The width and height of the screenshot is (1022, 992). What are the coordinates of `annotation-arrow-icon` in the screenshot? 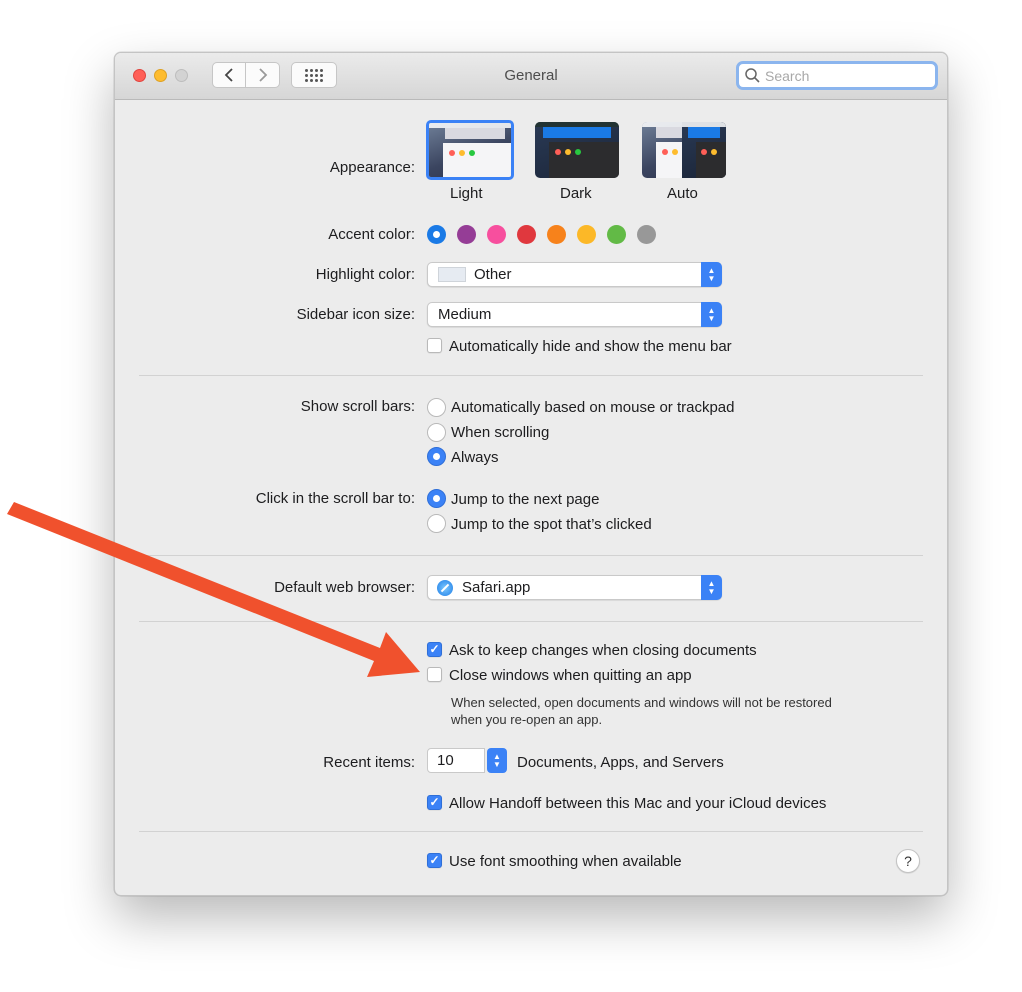 It's located at (213, 589).